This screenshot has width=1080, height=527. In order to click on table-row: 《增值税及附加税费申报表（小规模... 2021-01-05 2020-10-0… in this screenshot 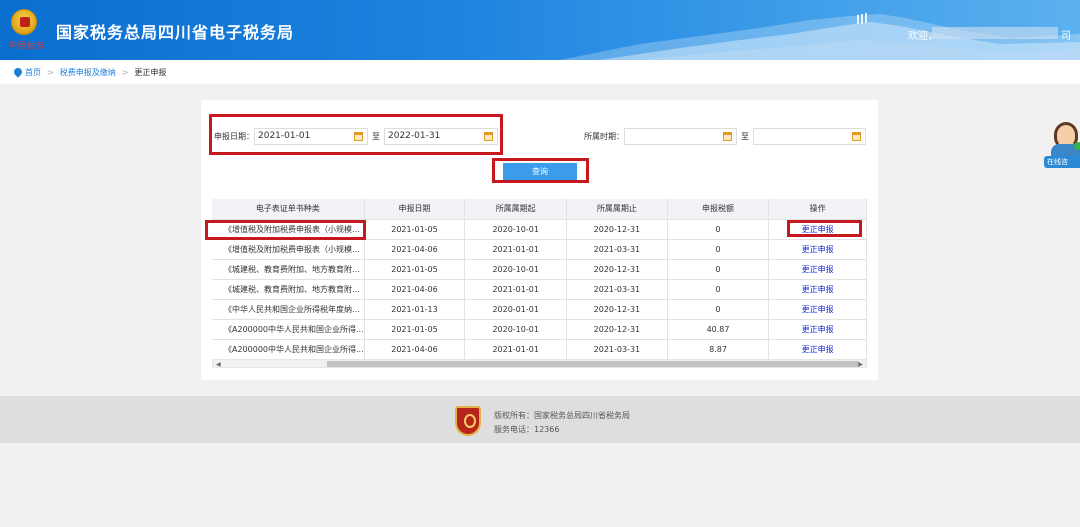, I will do `click(539, 229)`.